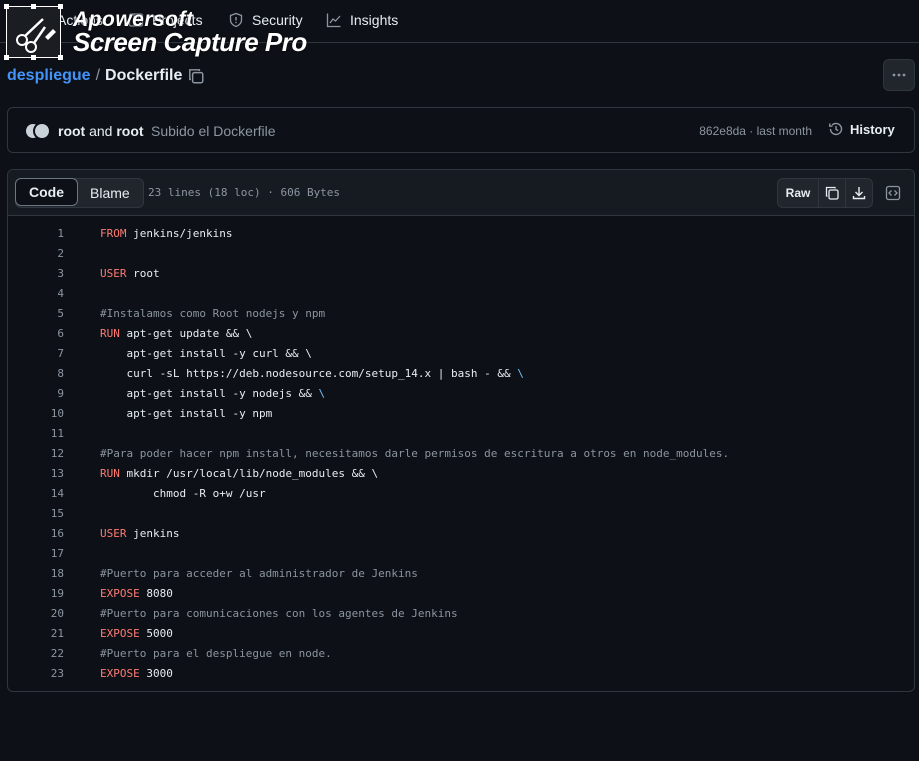 Image resolution: width=919 pixels, height=761 pixels. Describe the element at coordinates (36, 434) in the screenshot. I see `line-number: 11` at that location.